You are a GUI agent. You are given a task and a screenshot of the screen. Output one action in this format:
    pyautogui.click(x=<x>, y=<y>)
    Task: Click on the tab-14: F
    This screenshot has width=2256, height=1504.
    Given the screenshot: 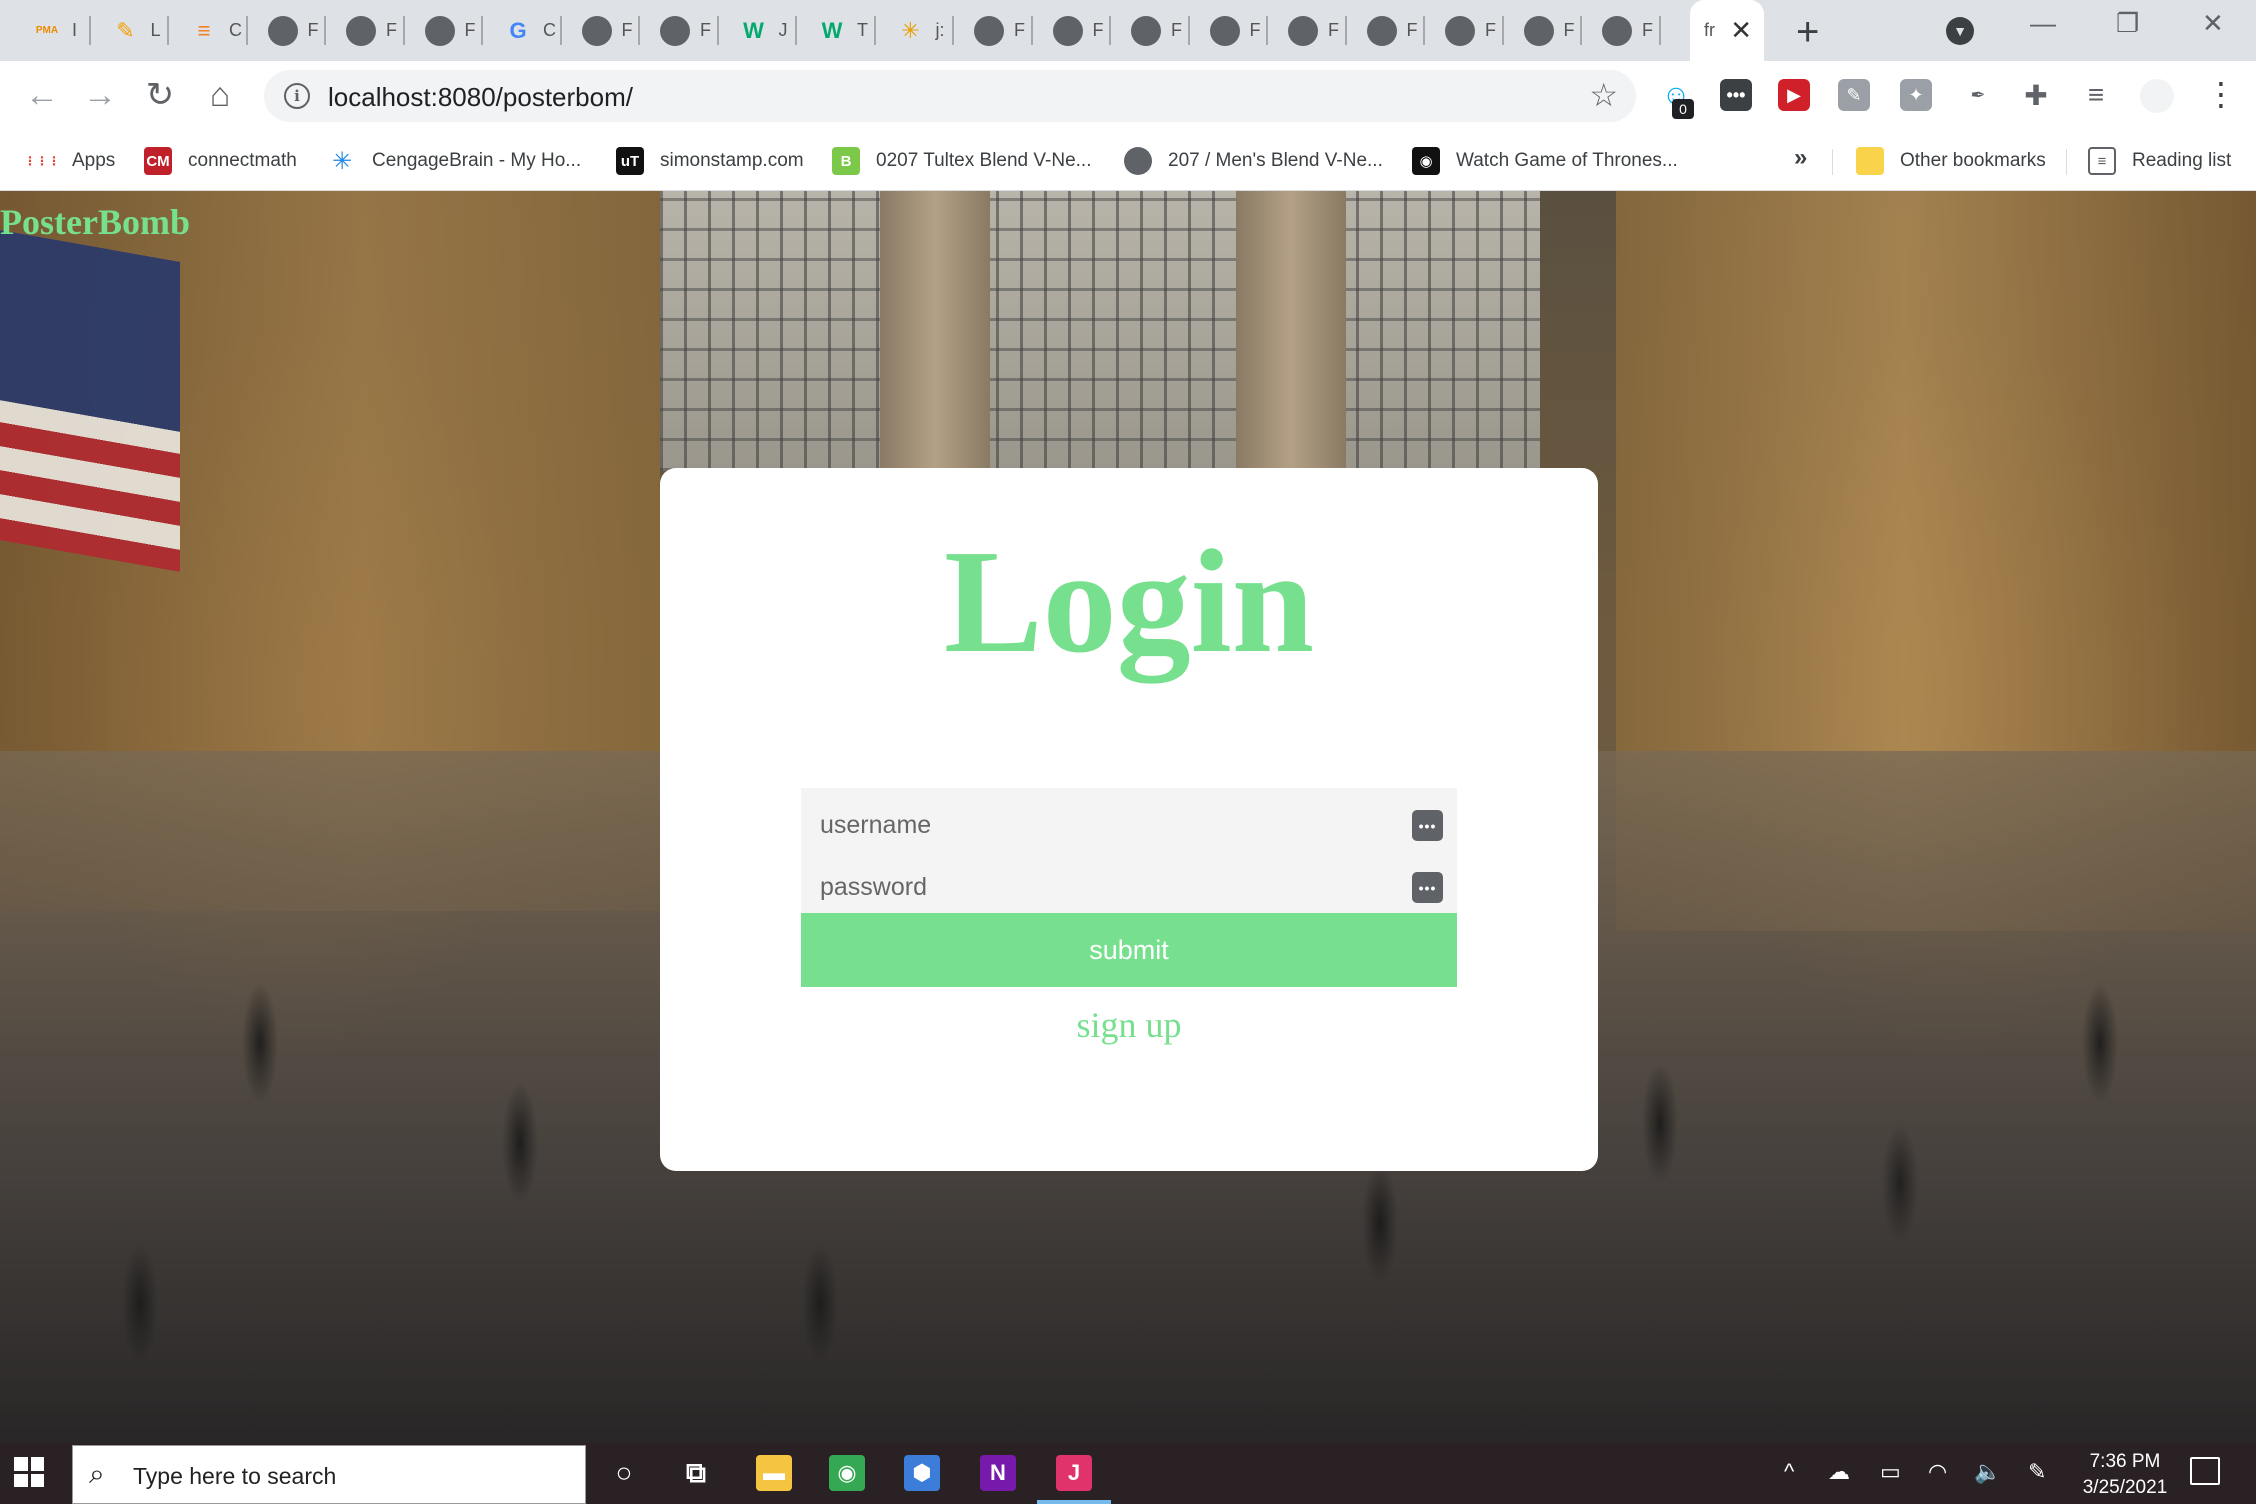 What is the action you would take?
    pyautogui.click(x=1150, y=30)
    